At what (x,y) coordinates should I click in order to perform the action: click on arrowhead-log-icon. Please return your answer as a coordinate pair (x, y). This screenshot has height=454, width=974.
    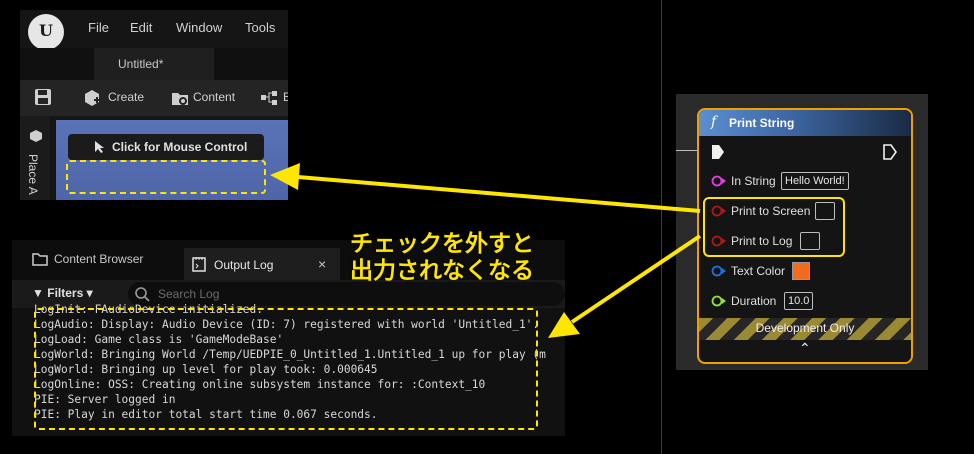
    Looking at the image, I should click on (564, 325).